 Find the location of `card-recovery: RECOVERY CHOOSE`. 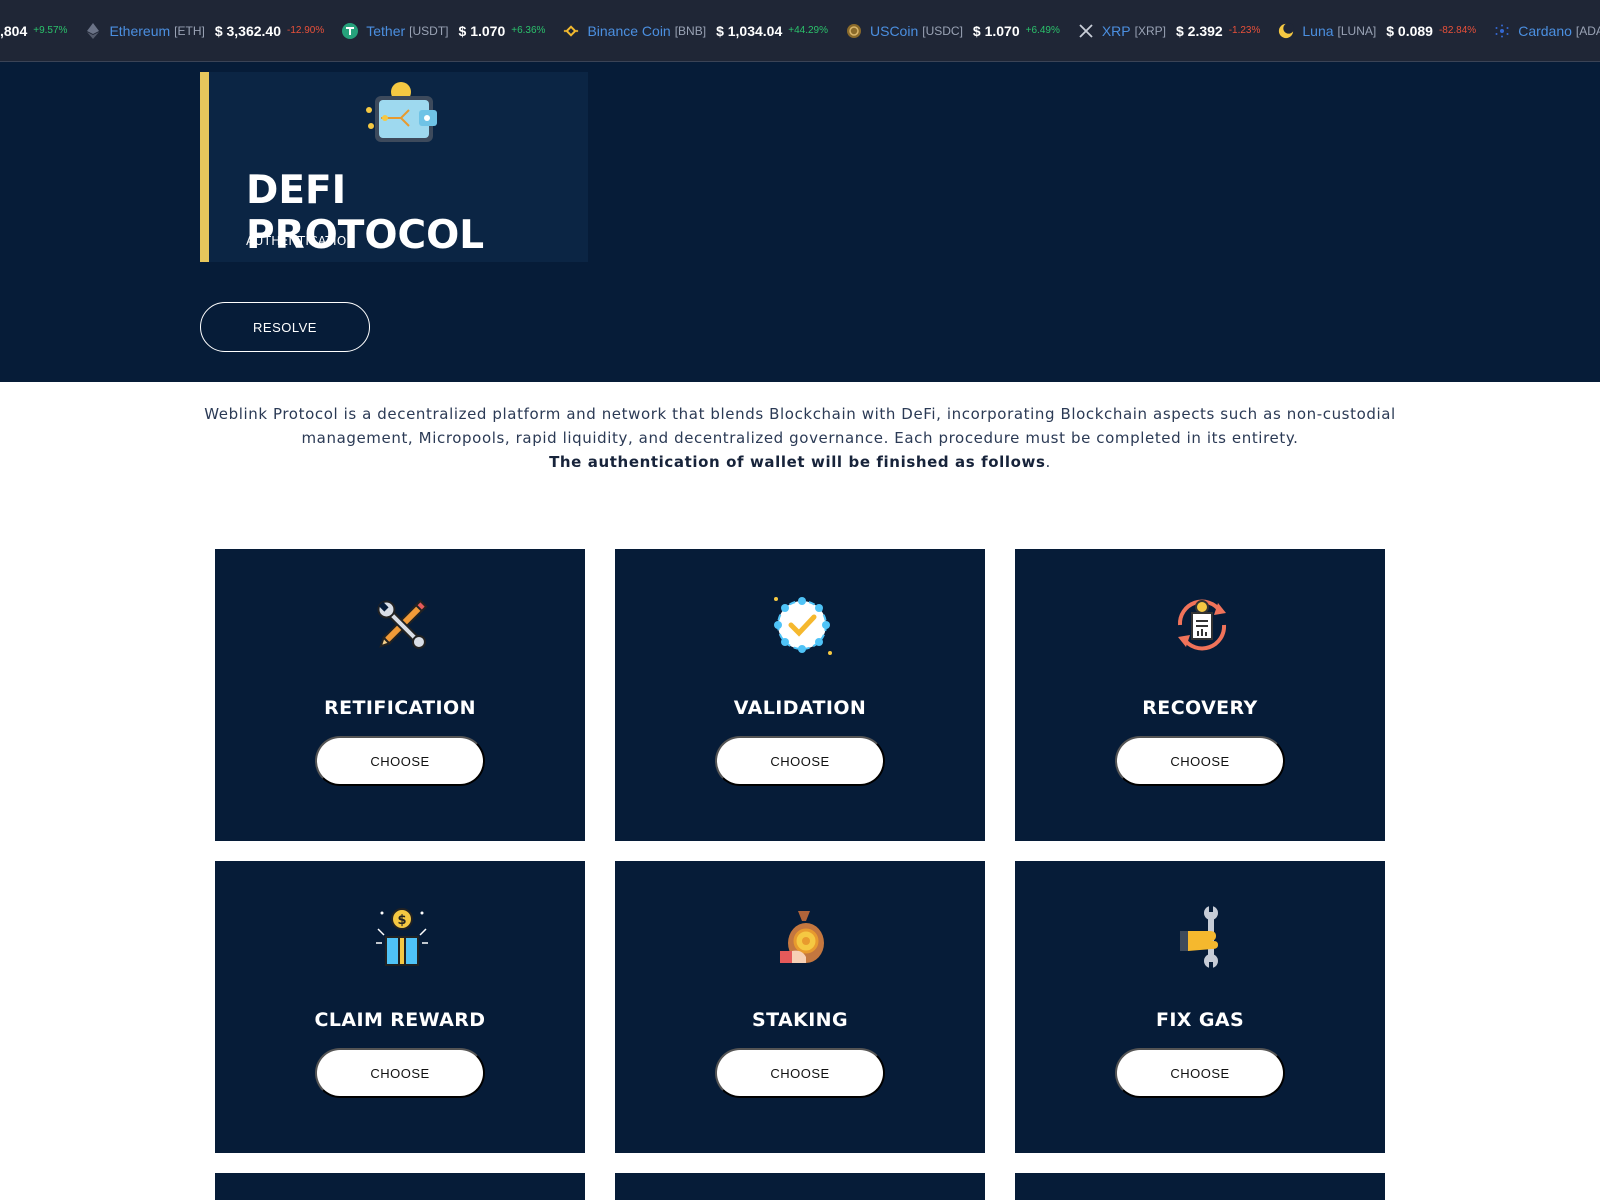

card-recovery: RECOVERY CHOOSE is located at coordinates (1200, 695).